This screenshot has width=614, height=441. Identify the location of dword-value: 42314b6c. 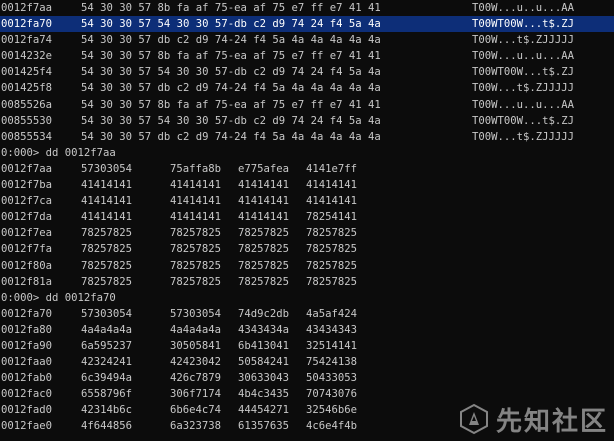
(107, 410).